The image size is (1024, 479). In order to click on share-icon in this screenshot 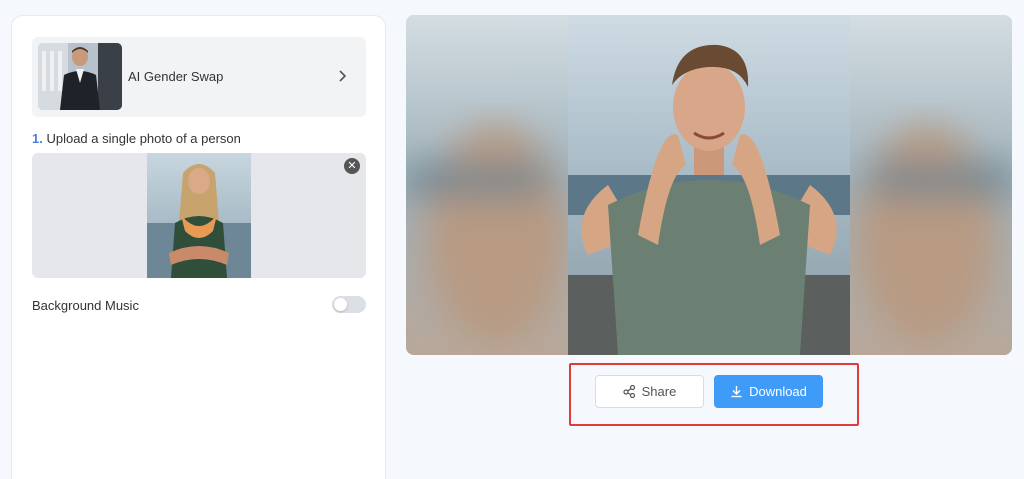, I will do `click(629, 391)`.